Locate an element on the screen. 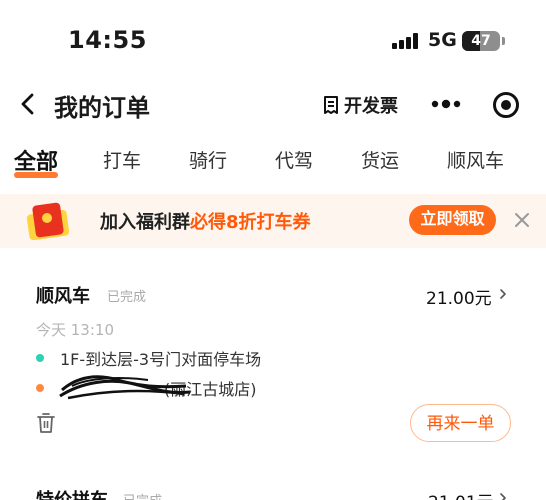 The width and height of the screenshot is (546, 500). tab-designated-driver: 代驾 is located at coordinates (294, 159).